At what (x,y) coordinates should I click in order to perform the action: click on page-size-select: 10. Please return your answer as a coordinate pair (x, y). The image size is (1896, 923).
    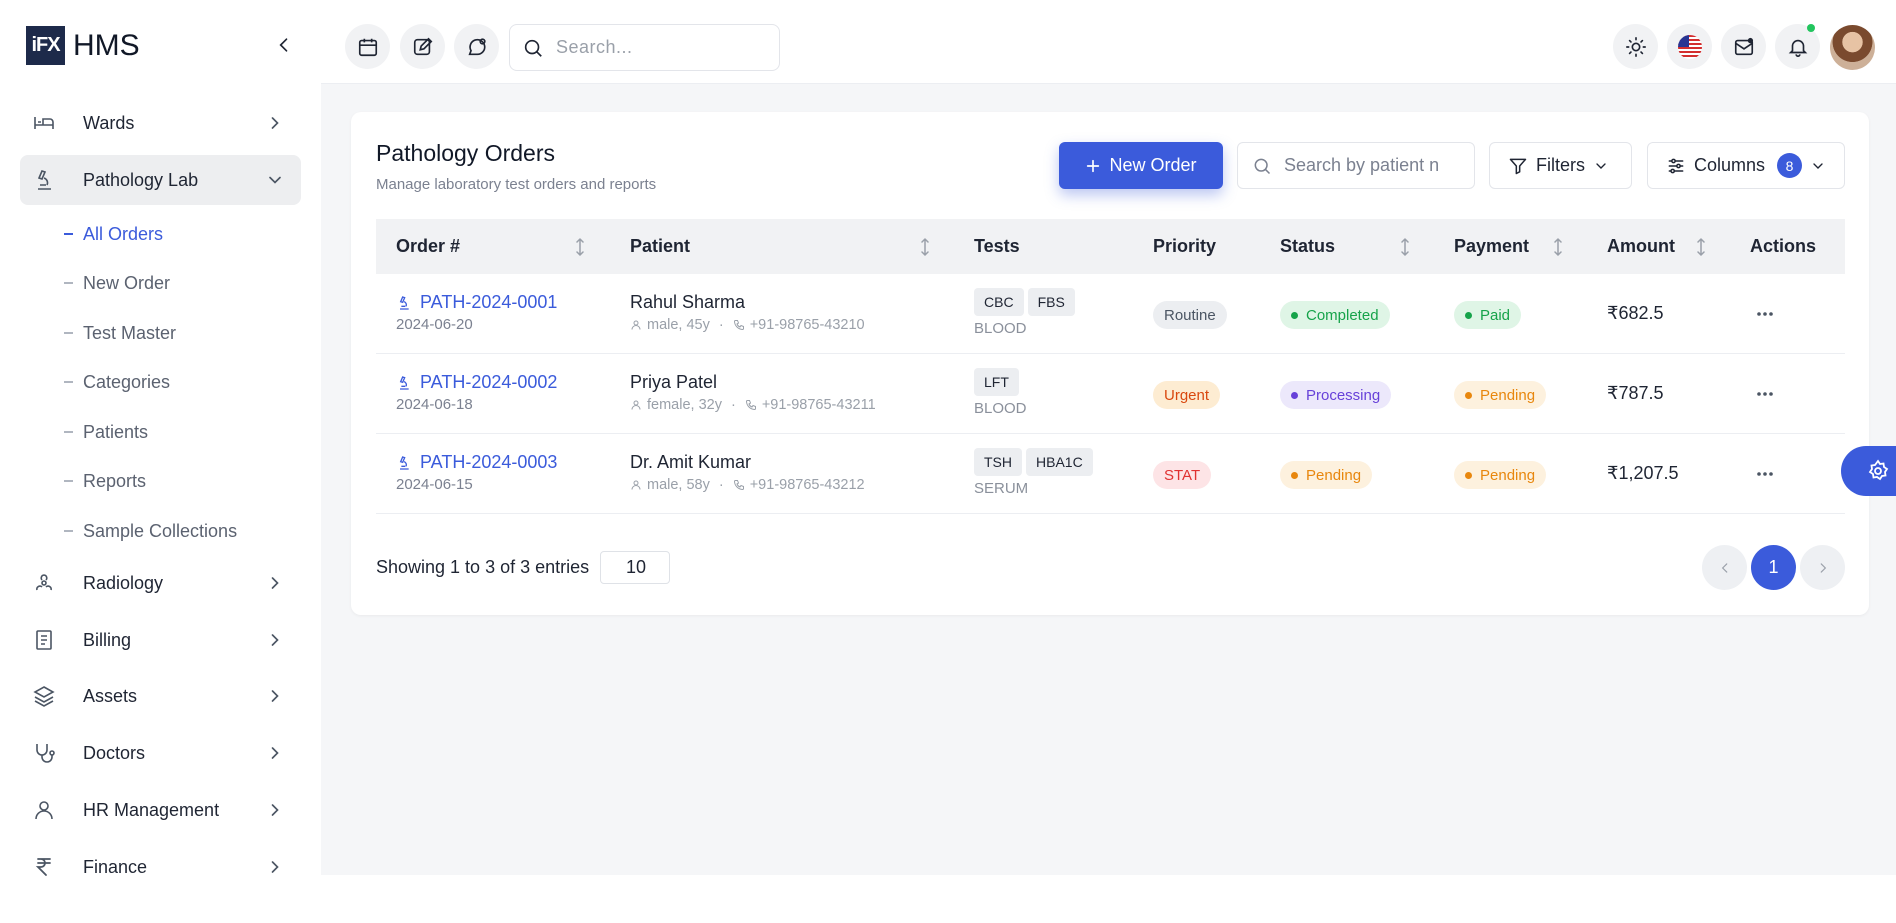
    Looking at the image, I should click on (635, 567).